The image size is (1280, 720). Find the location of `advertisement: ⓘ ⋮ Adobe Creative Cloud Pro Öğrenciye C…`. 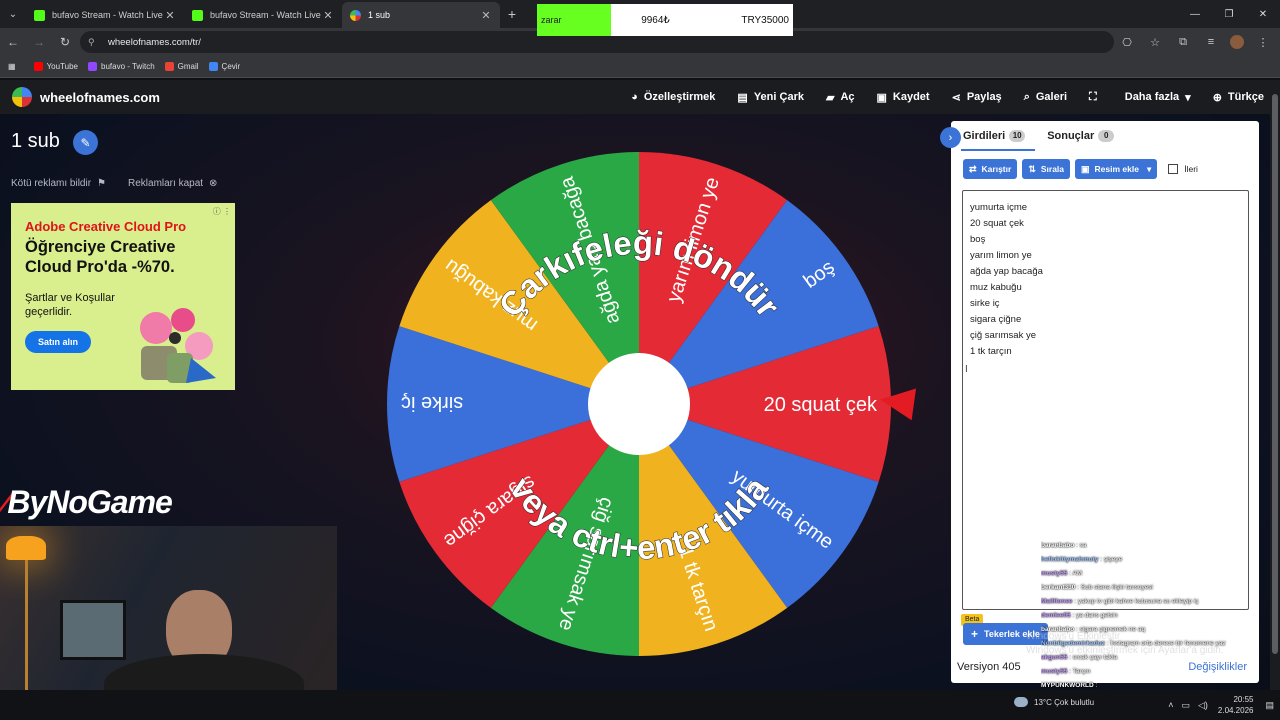

advertisement: ⓘ ⋮ Adobe Creative Cloud Pro Öğrenciye C… is located at coordinates (123, 296).